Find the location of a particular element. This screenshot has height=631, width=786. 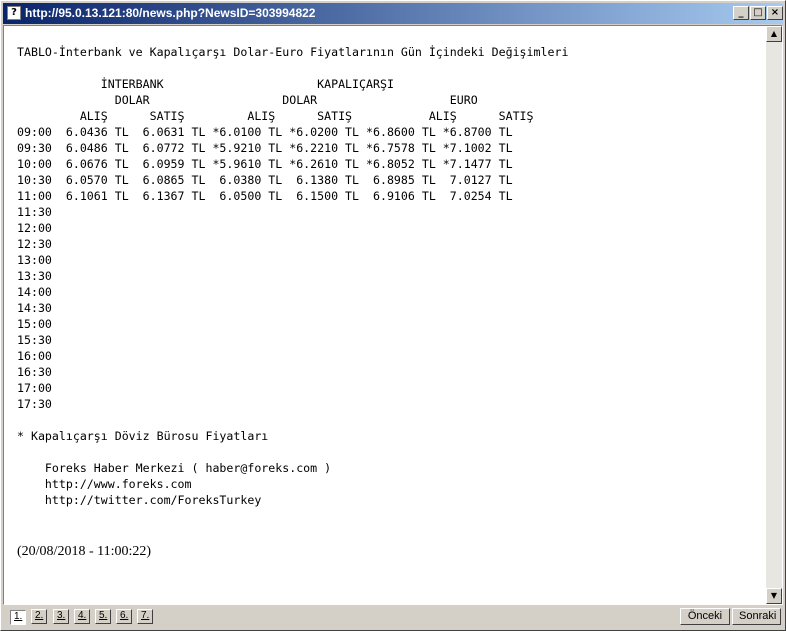

page-tab-3: 3. is located at coordinates (61, 616).